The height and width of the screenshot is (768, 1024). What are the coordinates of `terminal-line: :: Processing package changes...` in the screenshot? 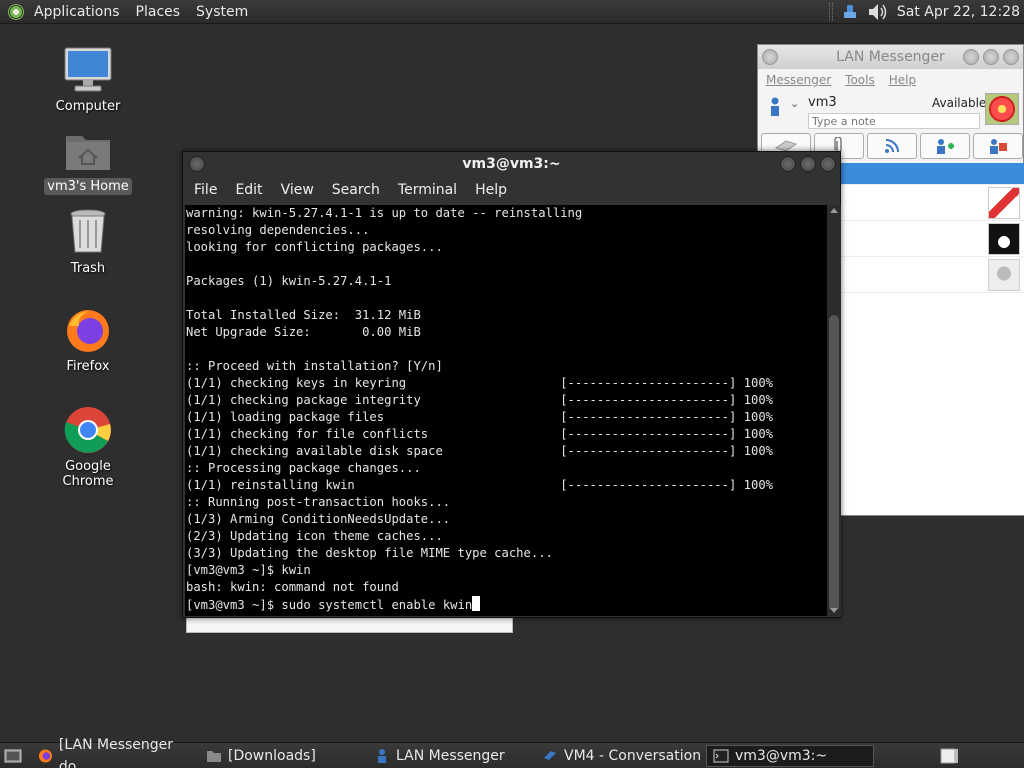 It's located at (303, 468).